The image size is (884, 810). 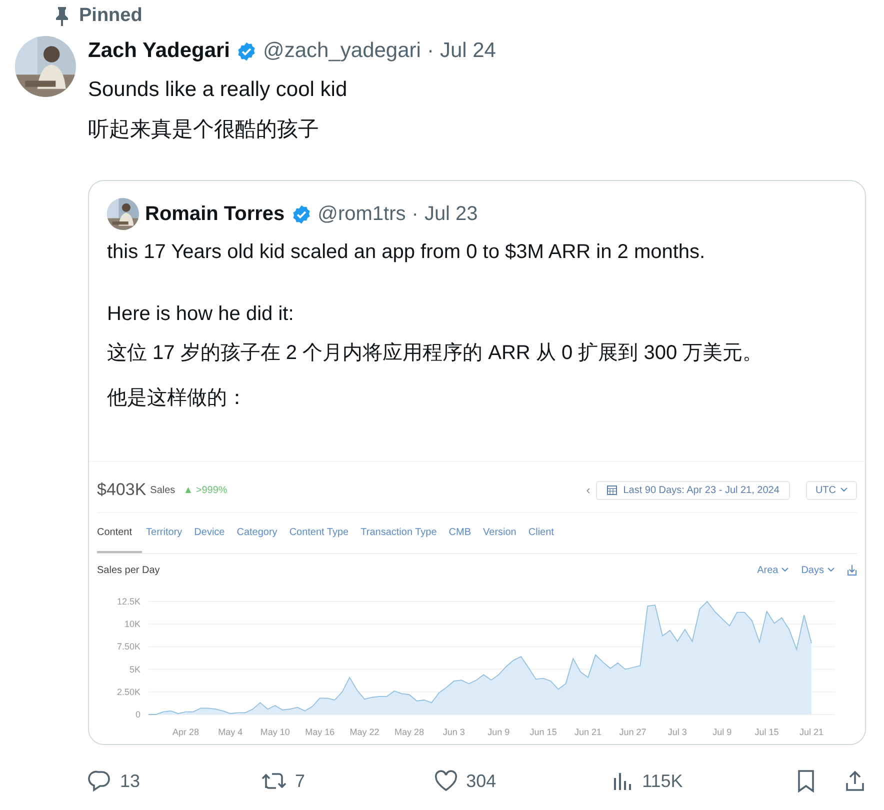 What do you see at coordinates (283, 781) in the screenshot?
I see `repost-button: 7` at bounding box center [283, 781].